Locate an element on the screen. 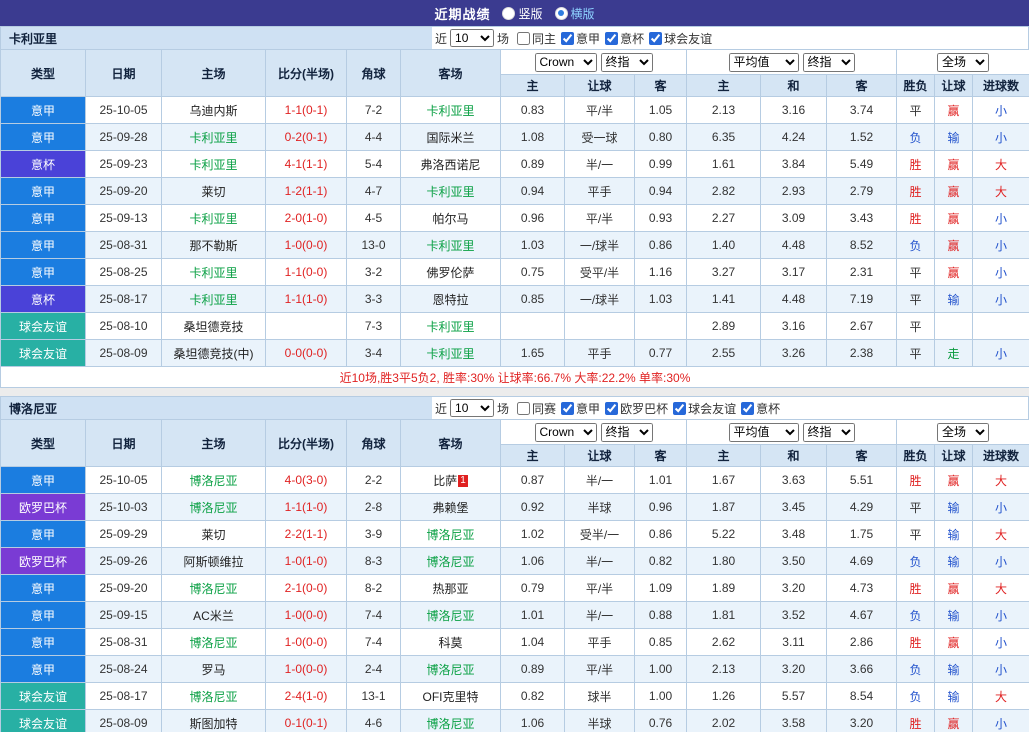 This screenshot has height=732, width=1029. match-date: 25-10-05 is located at coordinates (123, 110).